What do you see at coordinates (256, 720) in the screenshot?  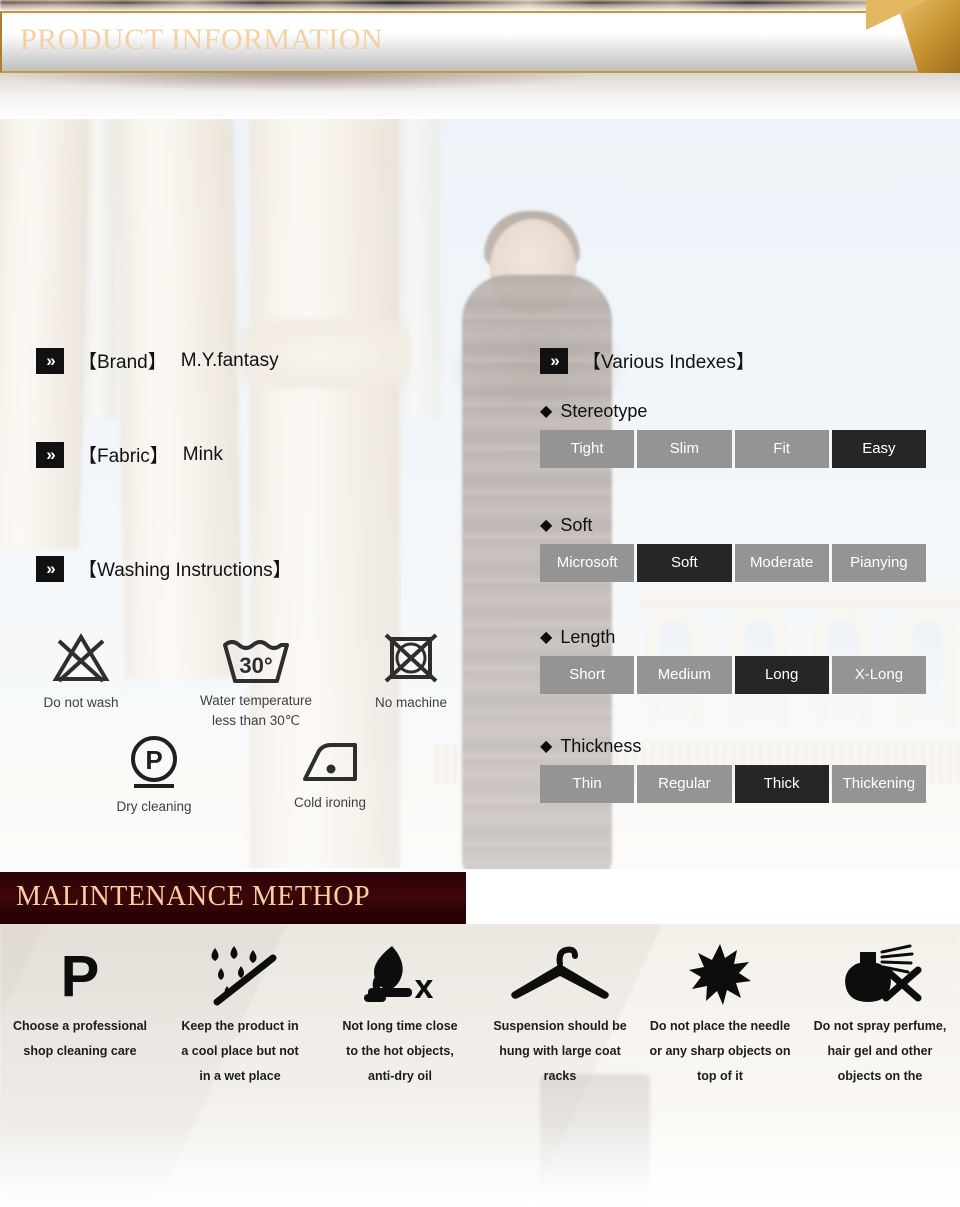 I see `care-caption-line2: less than 30℃` at bounding box center [256, 720].